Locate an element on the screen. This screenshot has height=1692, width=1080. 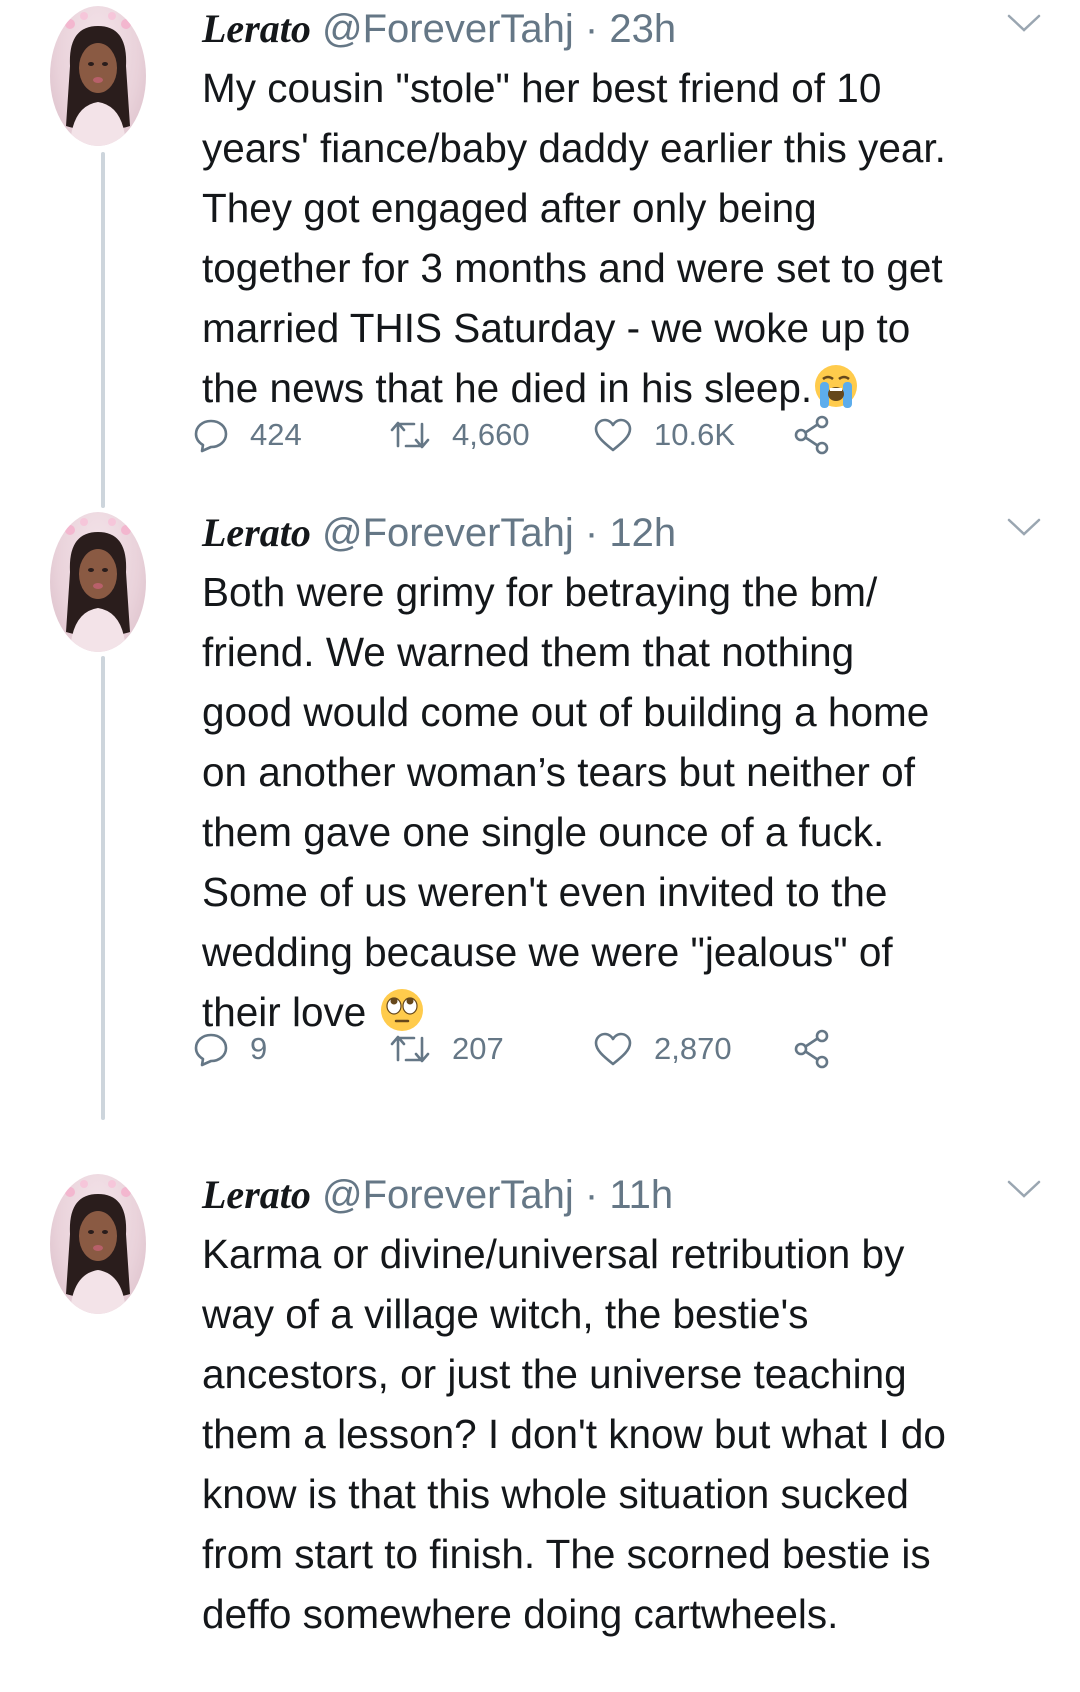
like-button: 2,870 is located at coordinates (662, 1049).